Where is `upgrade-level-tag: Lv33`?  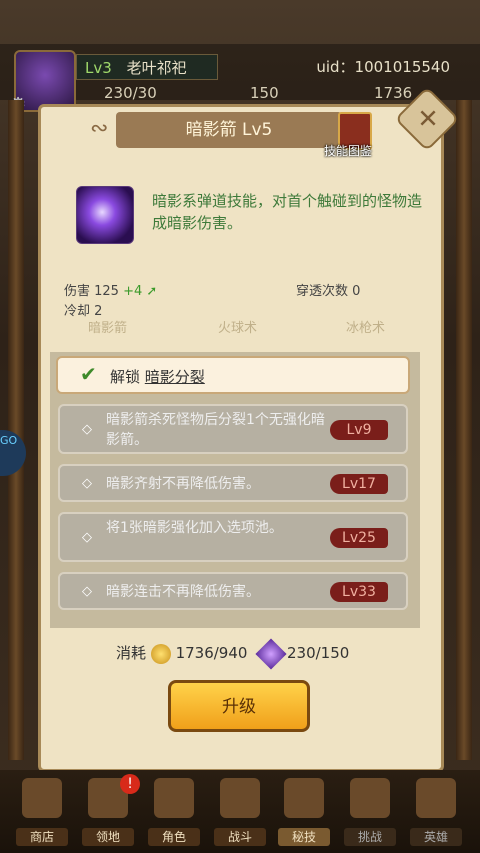
upgrade-level-tag: Lv33 is located at coordinates (359, 592).